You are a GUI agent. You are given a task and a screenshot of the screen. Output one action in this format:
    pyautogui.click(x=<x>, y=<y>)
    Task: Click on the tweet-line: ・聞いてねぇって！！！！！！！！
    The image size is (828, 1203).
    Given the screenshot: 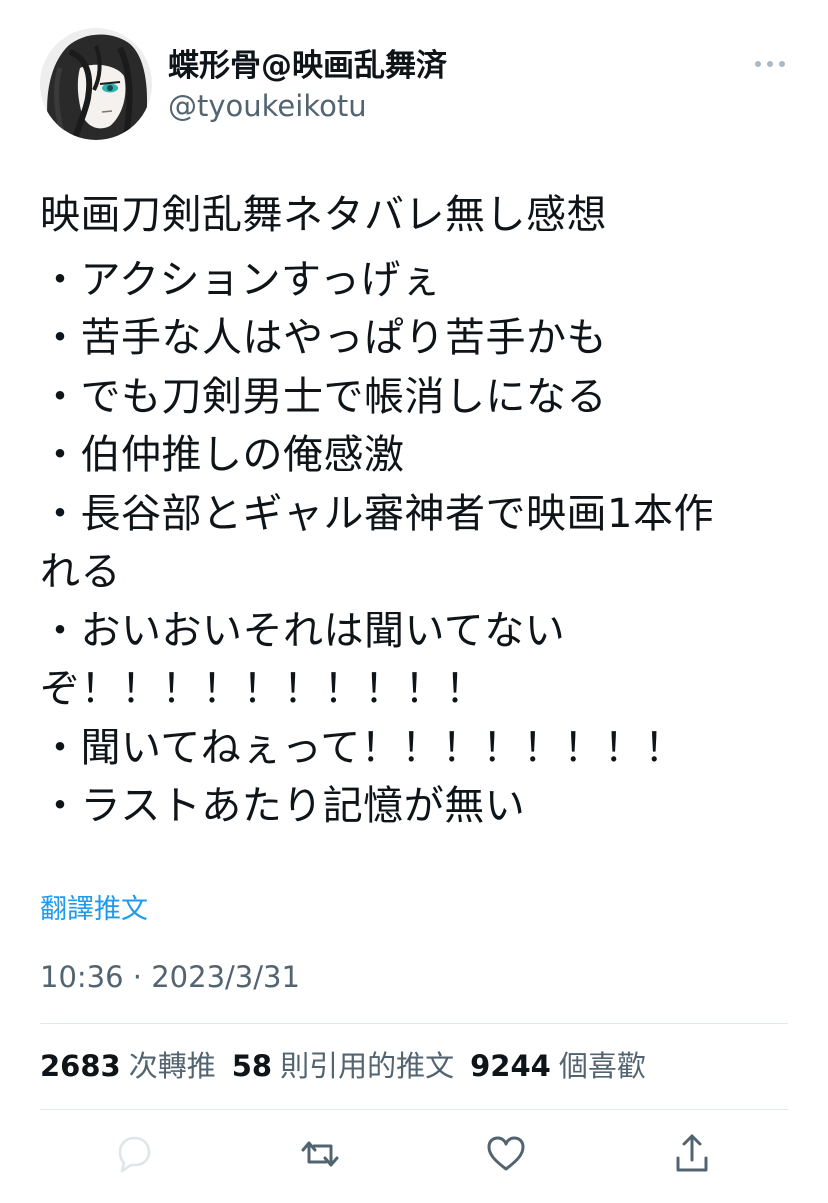 What is the action you would take?
    pyautogui.click(x=362, y=747)
    